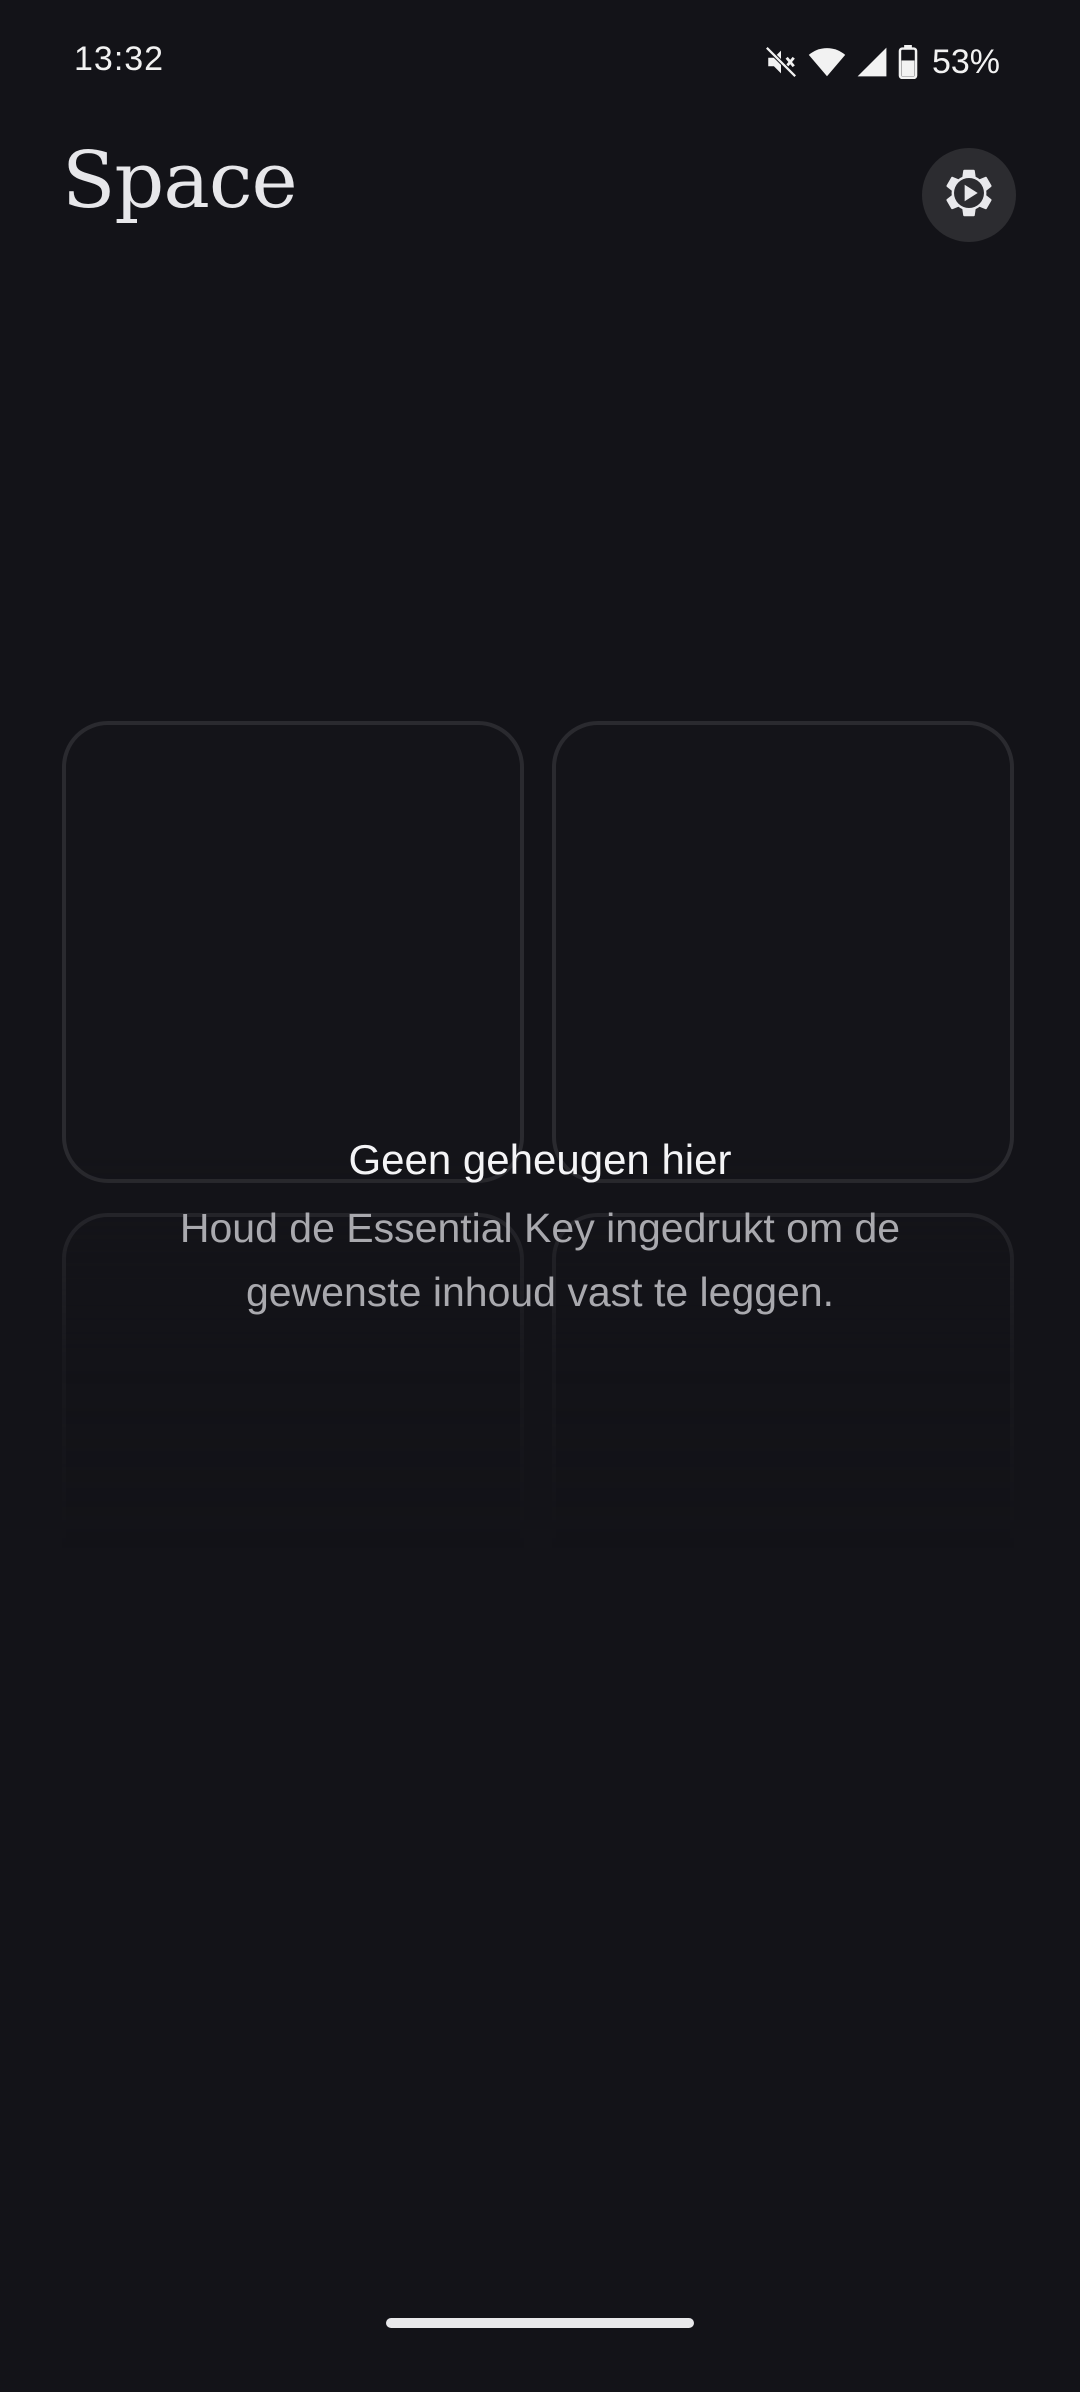 The height and width of the screenshot is (2392, 1080). What do you see at coordinates (965, 61) in the screenshot?
I see `battery-percent: 53%` at bounding box center [965, 61].